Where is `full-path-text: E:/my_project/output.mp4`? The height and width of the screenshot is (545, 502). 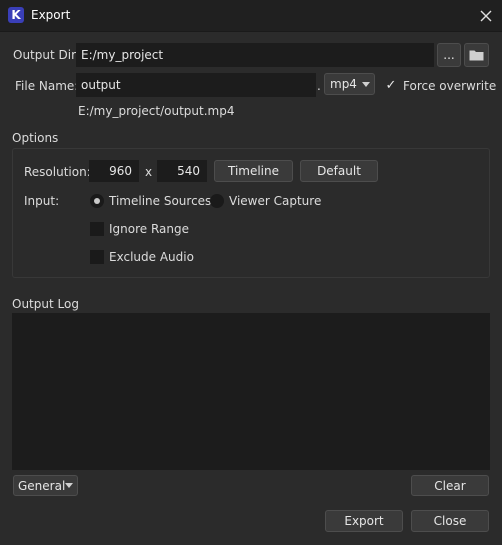
full-path-text: E:/my_project/output.mp4 is located at coordinates (156, 111).